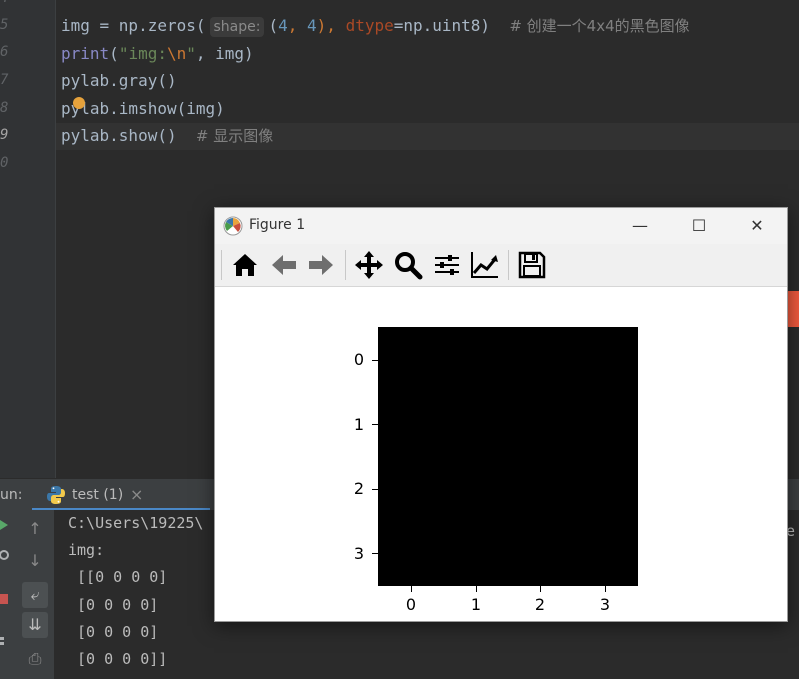  What do you see at coordinates (5, 599) in the screenshot?
I see `stop-icon` at bounding box center [5, 599].